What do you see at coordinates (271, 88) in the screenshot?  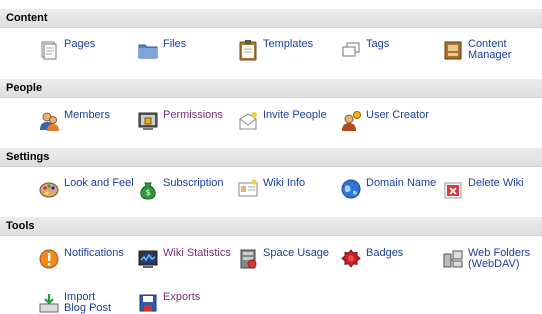 I see `section-header-people: People` at bounding box center [271, 88].